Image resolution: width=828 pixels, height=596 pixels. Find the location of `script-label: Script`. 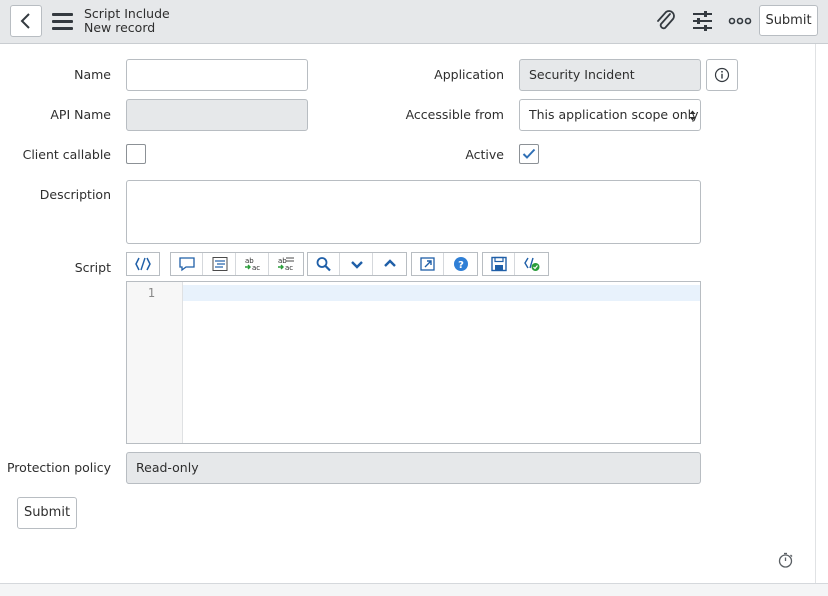

script-label: Script is located at coordinates (92, 267).